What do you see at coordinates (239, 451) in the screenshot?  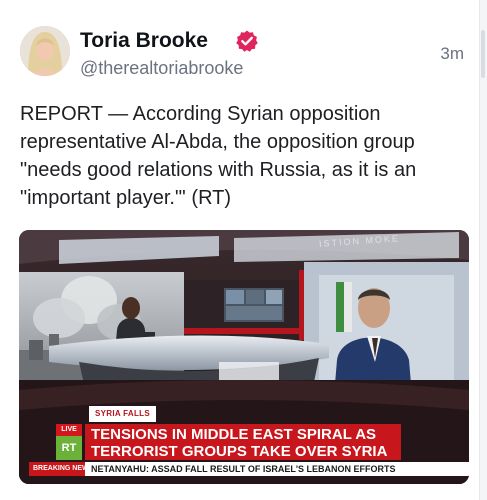 I see `headline-line-2: TERRORIST GROUPS TAKE OVER SYRIA` at bounding box center [239, 451].